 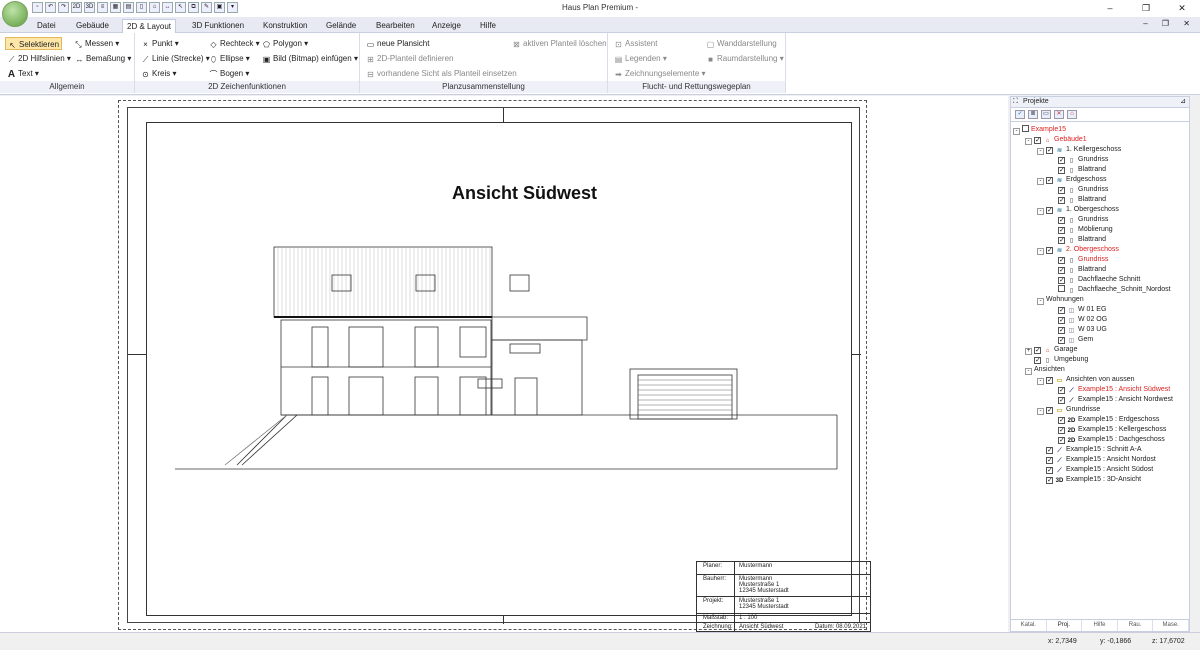 What do you see at coordinates (1111, 400) in the screenshot?
I see `tree-node: ✓ ⟋ Example15 : Ansicht Nordwest` at bounding box center [1111, 400].